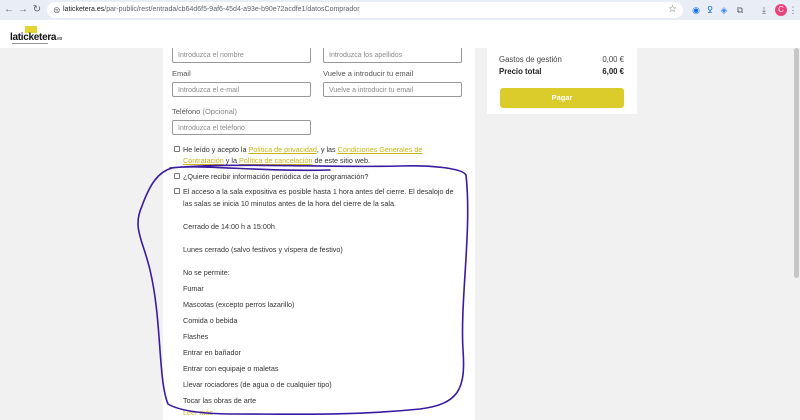 This screenshot has width=800, height=420. What do you see at coordinates (764, 10) in the screenshot?
I see `download-icon: ⤓` at bounding box center [764, 10].